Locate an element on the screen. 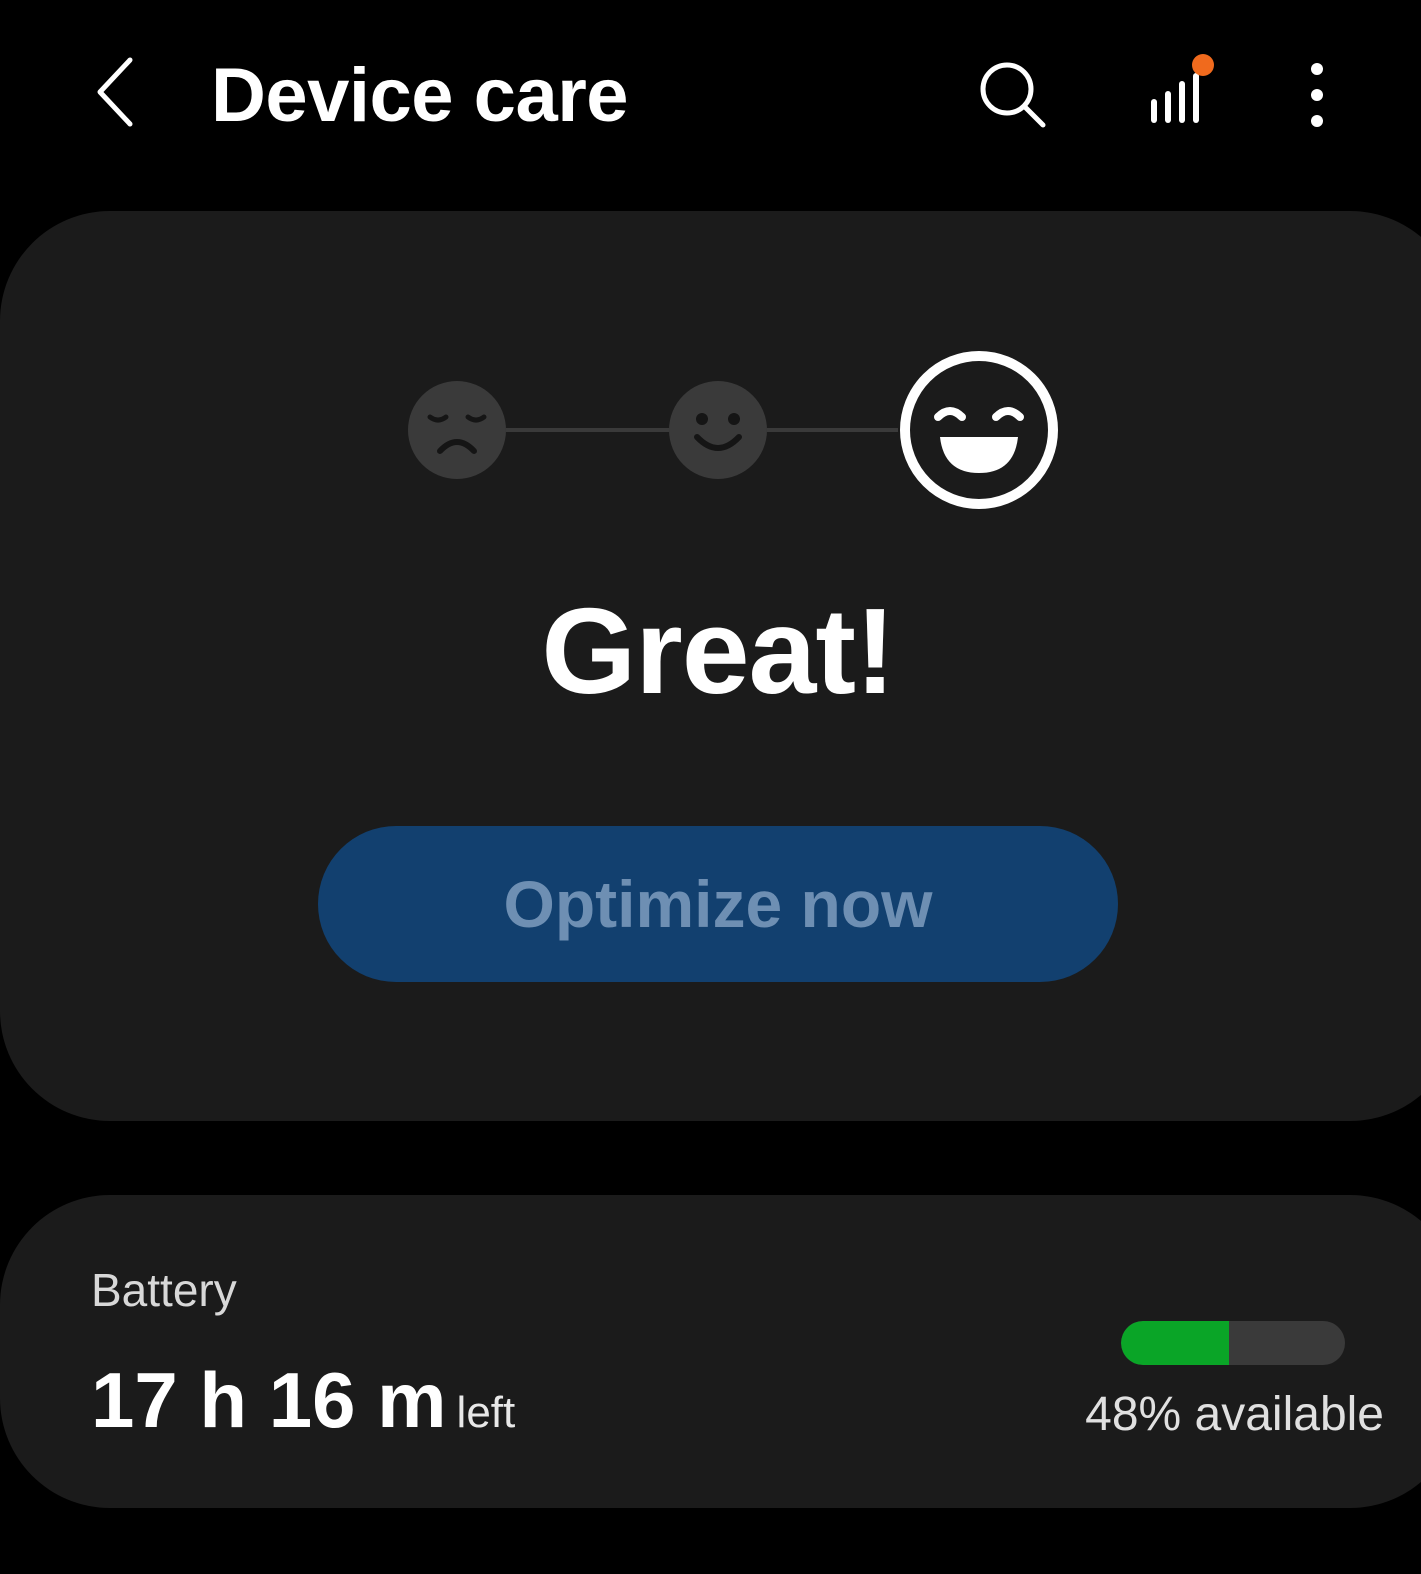 Image resolution: width=1421 pixels, height=1574 pixels. optimize-now-button: Optimize now is located at coordinates (718, 904).